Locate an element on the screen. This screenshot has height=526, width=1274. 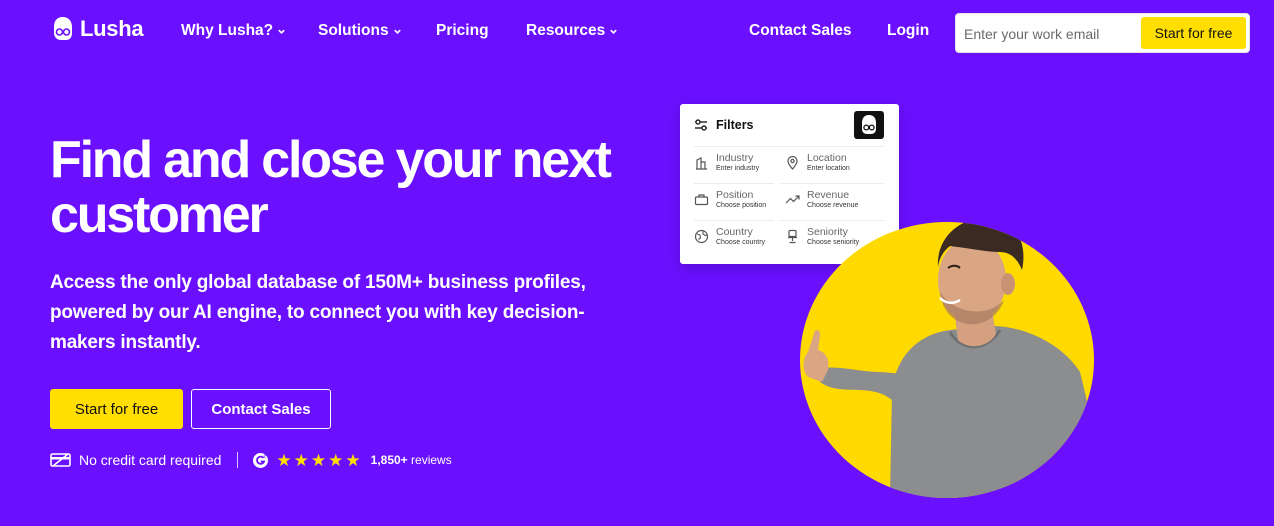
svg-text: 2 is located at coordinates (265, 455).